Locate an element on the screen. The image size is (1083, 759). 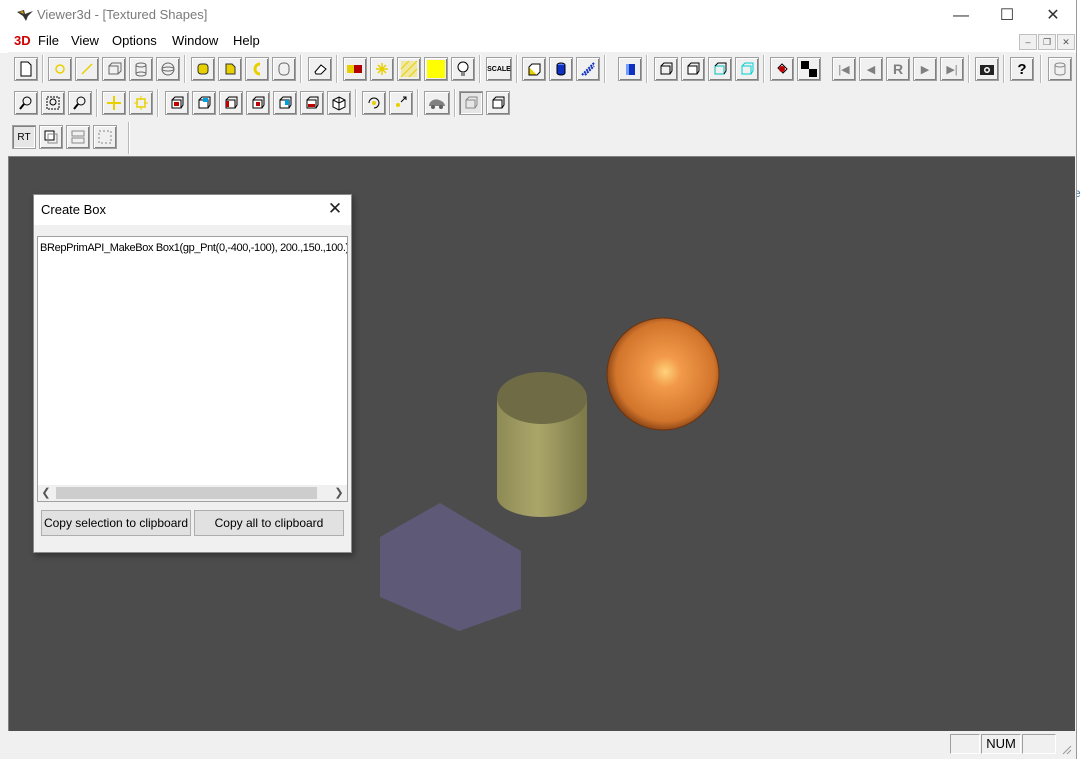
scroll-right-icon: ❯ is located at coordinates (339, 493).